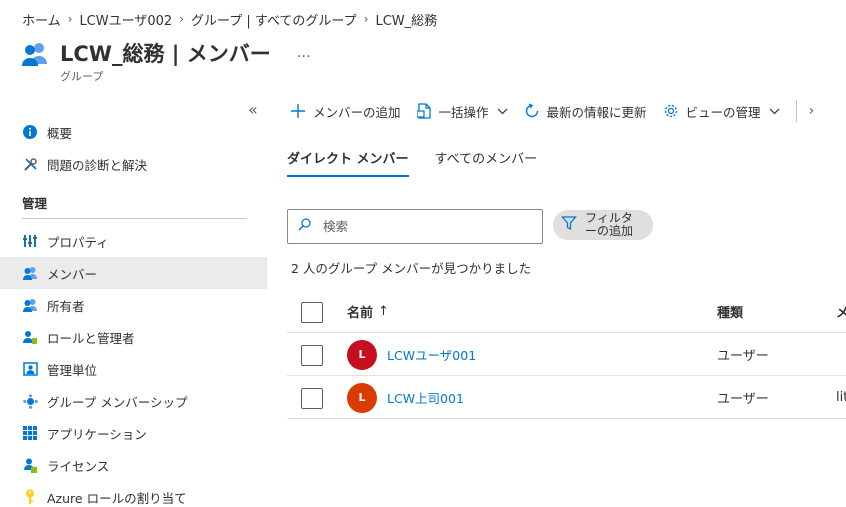 The height and width of the screenshot is (507, 846). I want to click on column-header-name-label: 名前, so click(360, 313).